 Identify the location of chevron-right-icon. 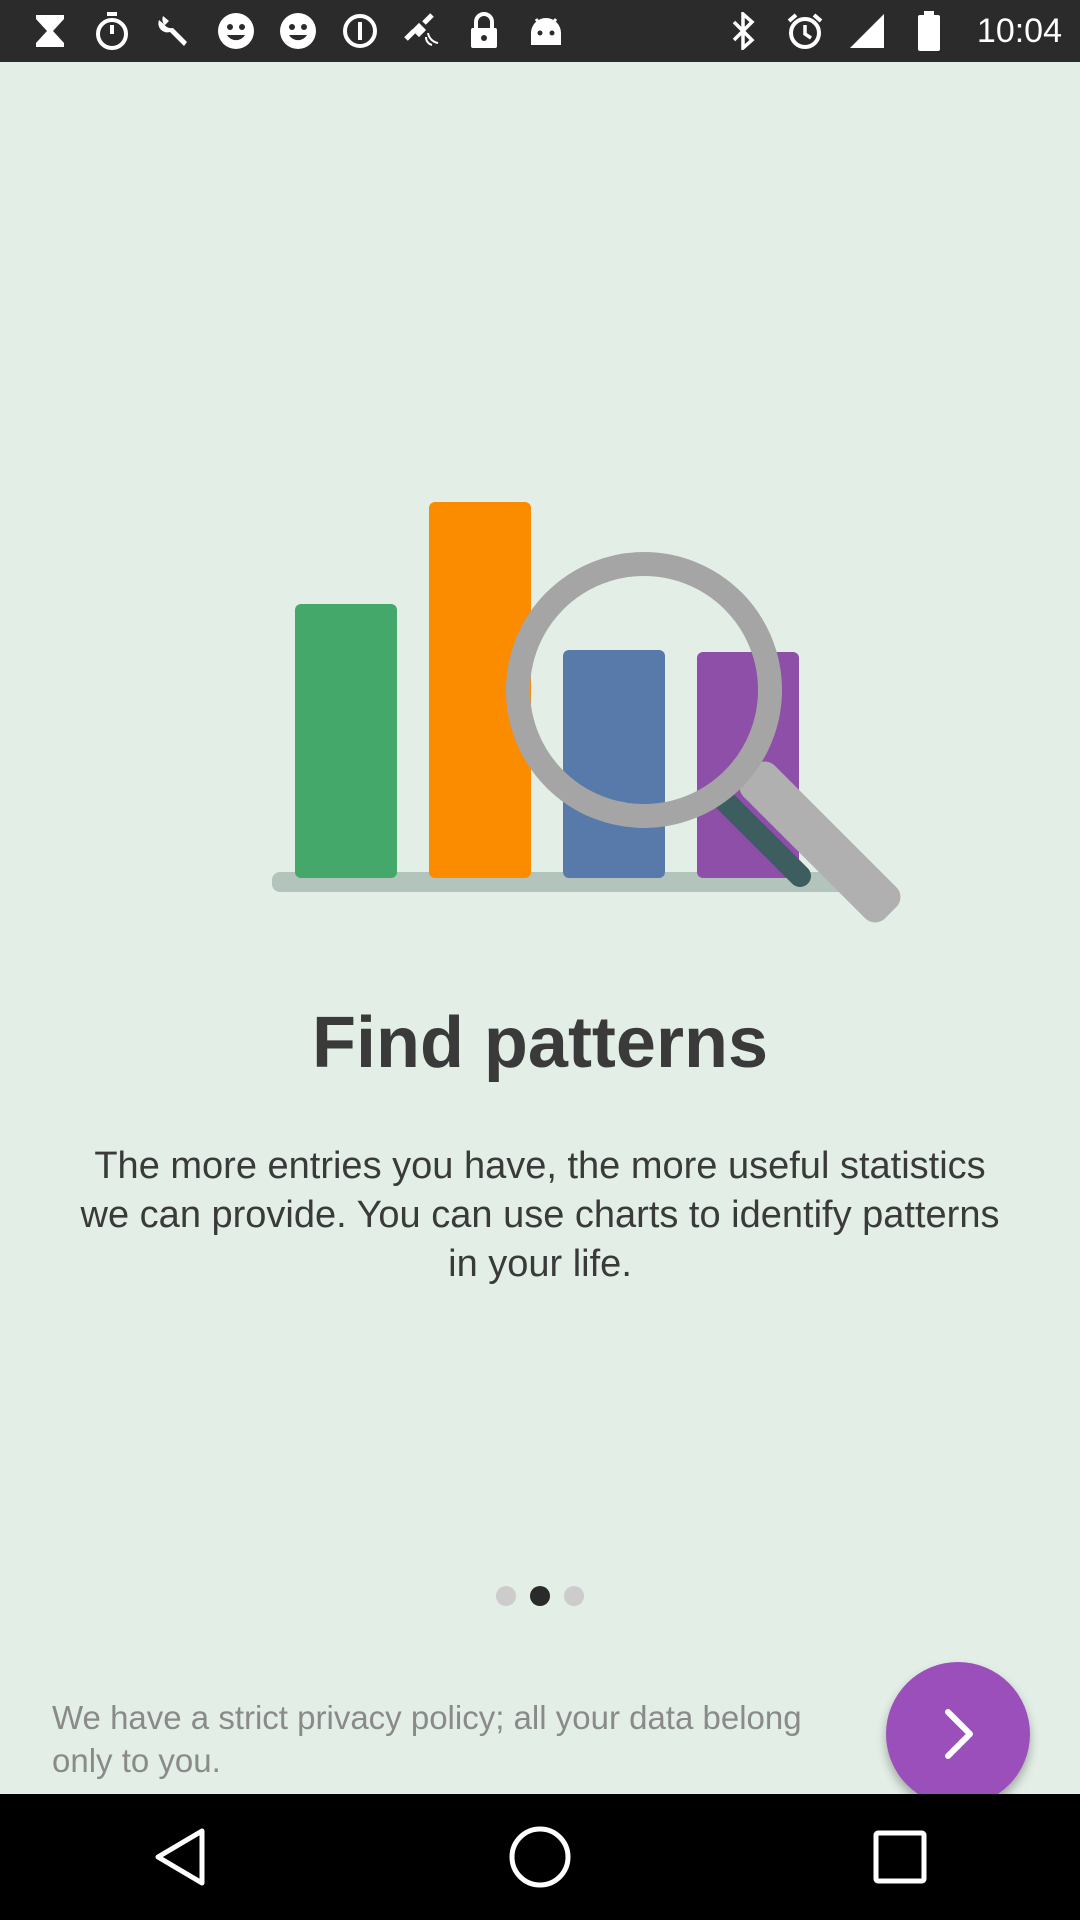
(959, 1734).